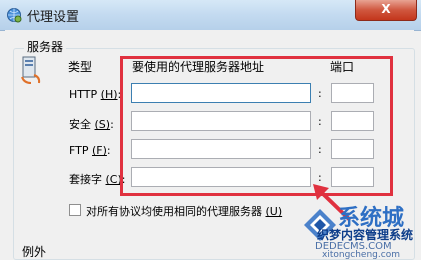 The height and width of the screenshot is (260, 421). Describe the element at coordinates (97, 179) in the screenshot. I see `socks-label: 套接字 (C):` at that location.